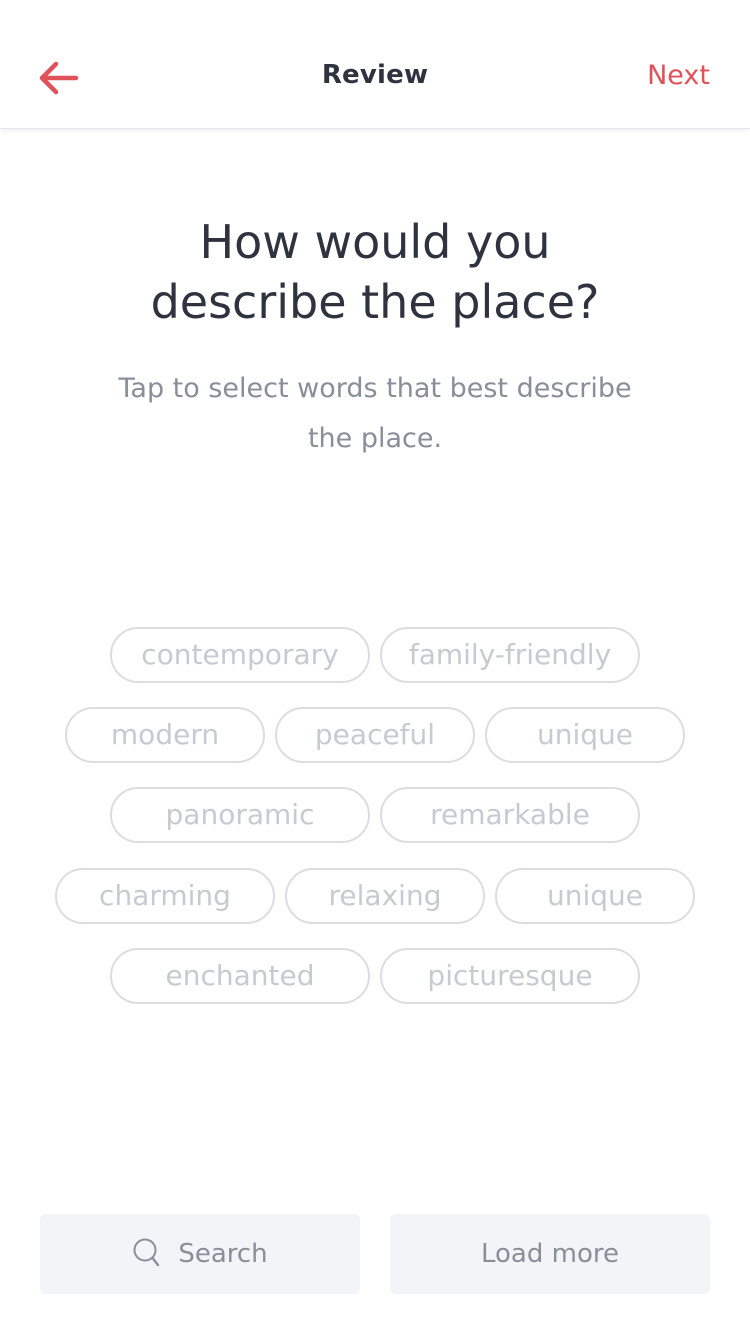  What do you see at coordinates (375, 302) in the screenshot?
I see `heading-line-2: describe the place?` at bounding box center [375, 302].